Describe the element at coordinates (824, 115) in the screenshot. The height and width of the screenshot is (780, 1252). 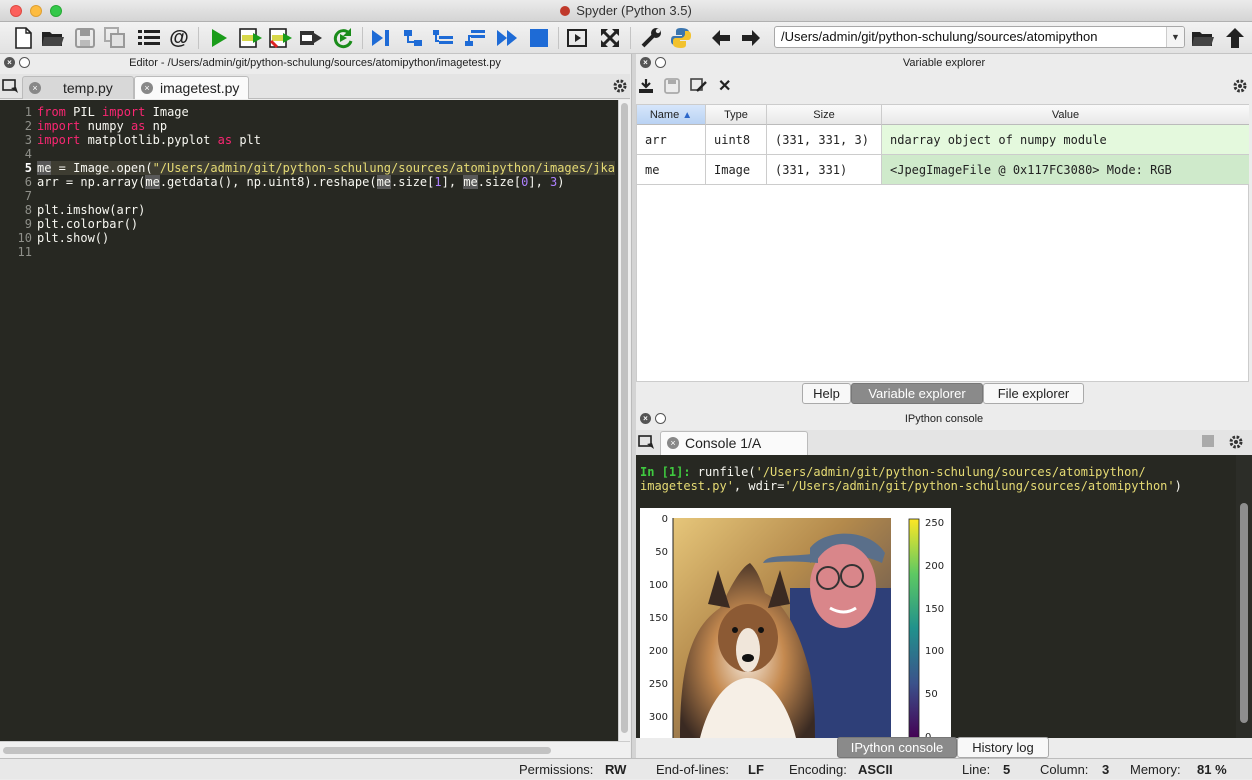
I see `column-header-size: Size` at that location.